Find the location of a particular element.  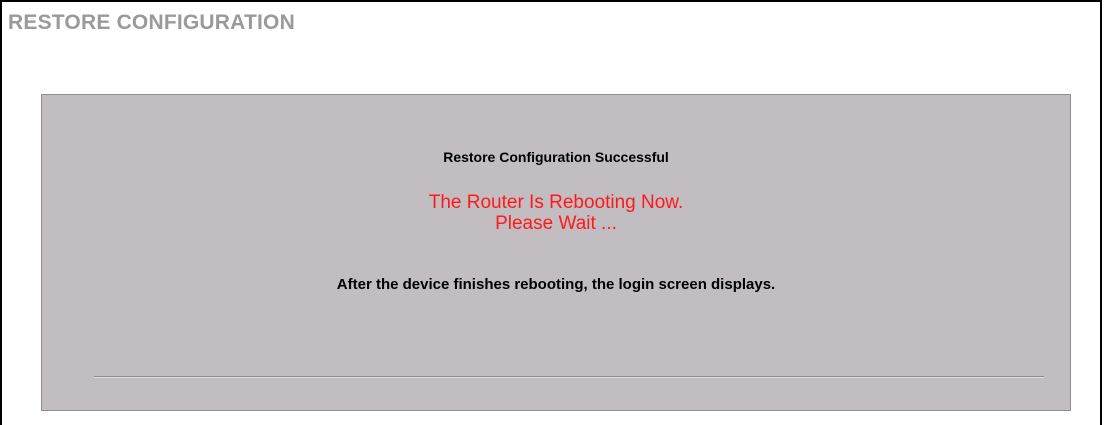

page-title: RESTORE CONFIGURATION is located at coordinates (151, 22).